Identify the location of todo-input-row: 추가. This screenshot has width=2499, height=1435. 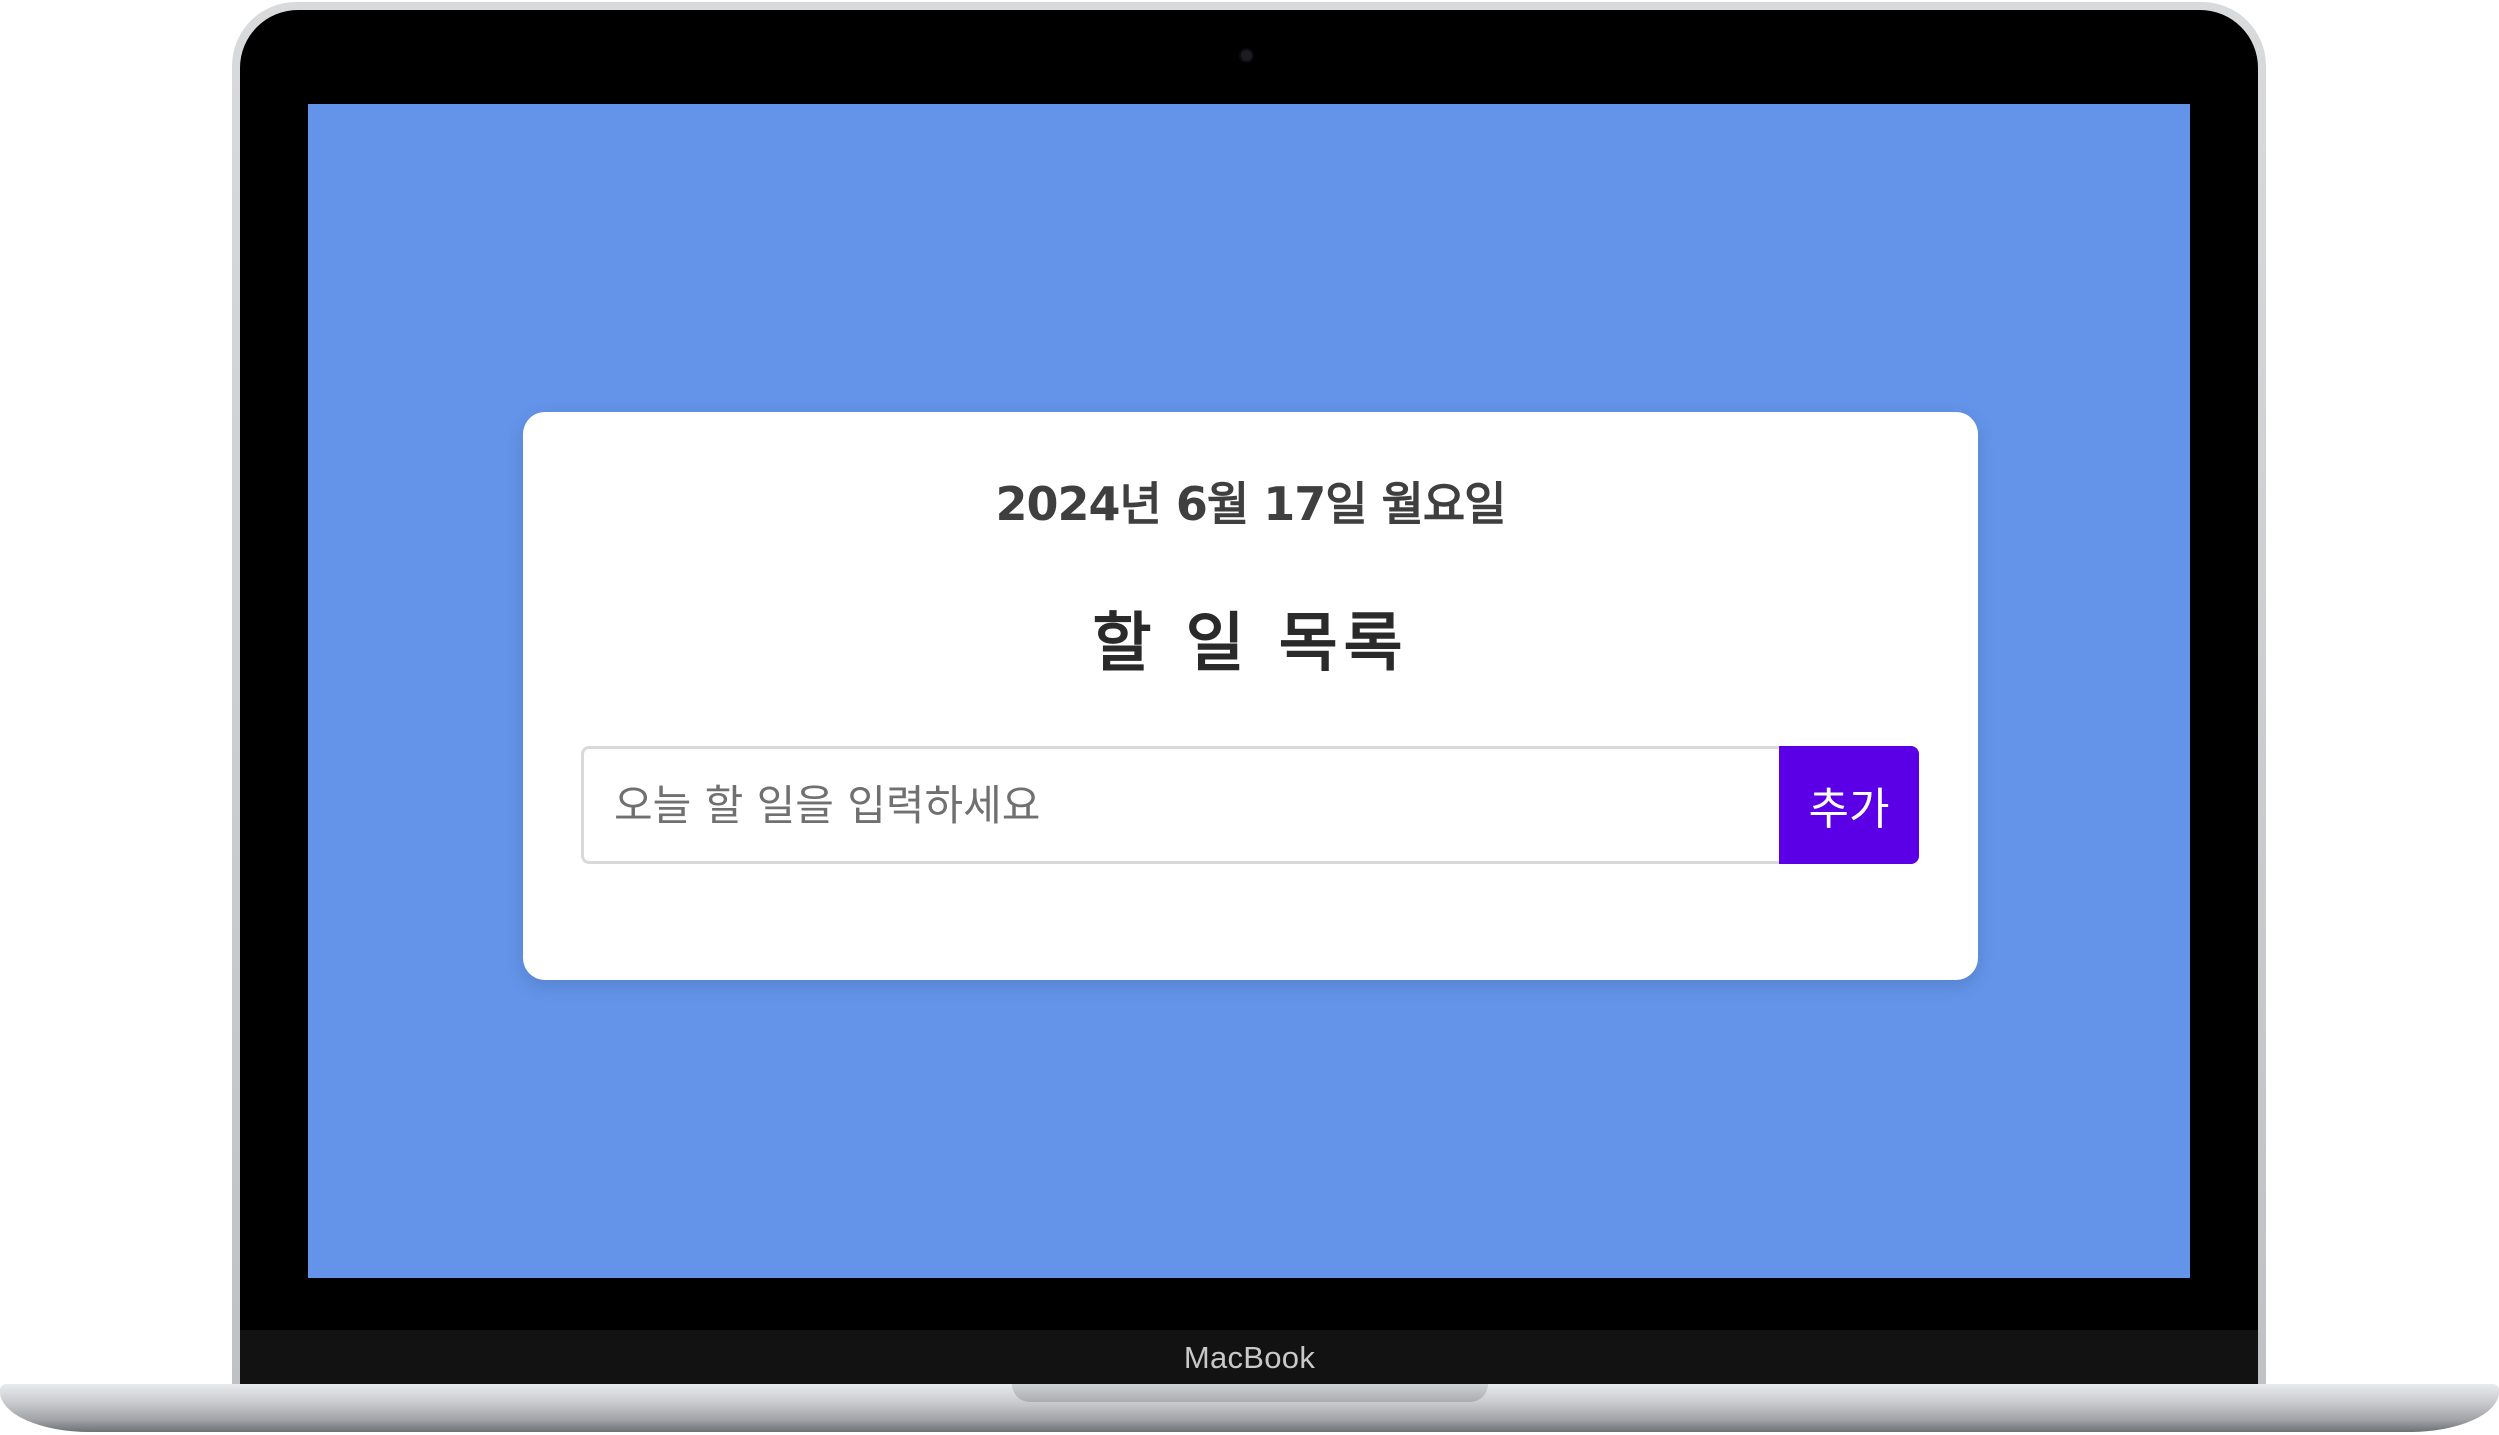
(1250, 805).